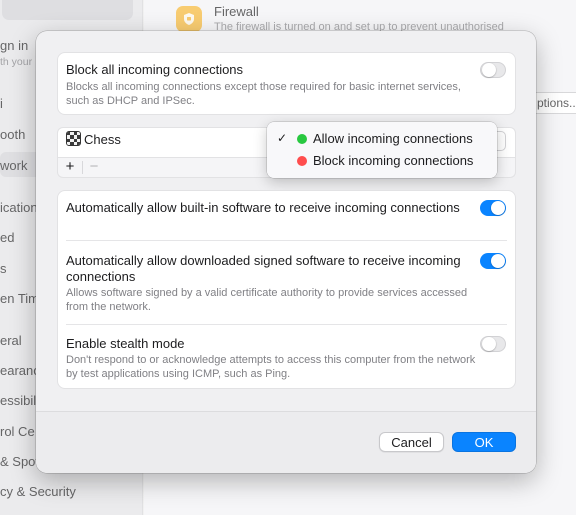  I want to click on add-app-button: +, so click(70, 167).